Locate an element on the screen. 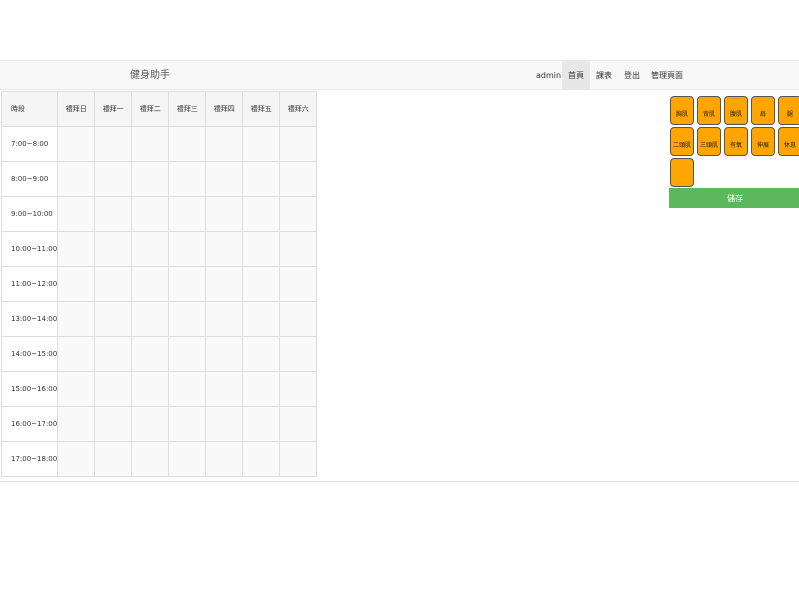 Image resolution: width=799 pixels, height=601 pixels. time-label: 15:00~16:00 is located at coordinates (29, 389).